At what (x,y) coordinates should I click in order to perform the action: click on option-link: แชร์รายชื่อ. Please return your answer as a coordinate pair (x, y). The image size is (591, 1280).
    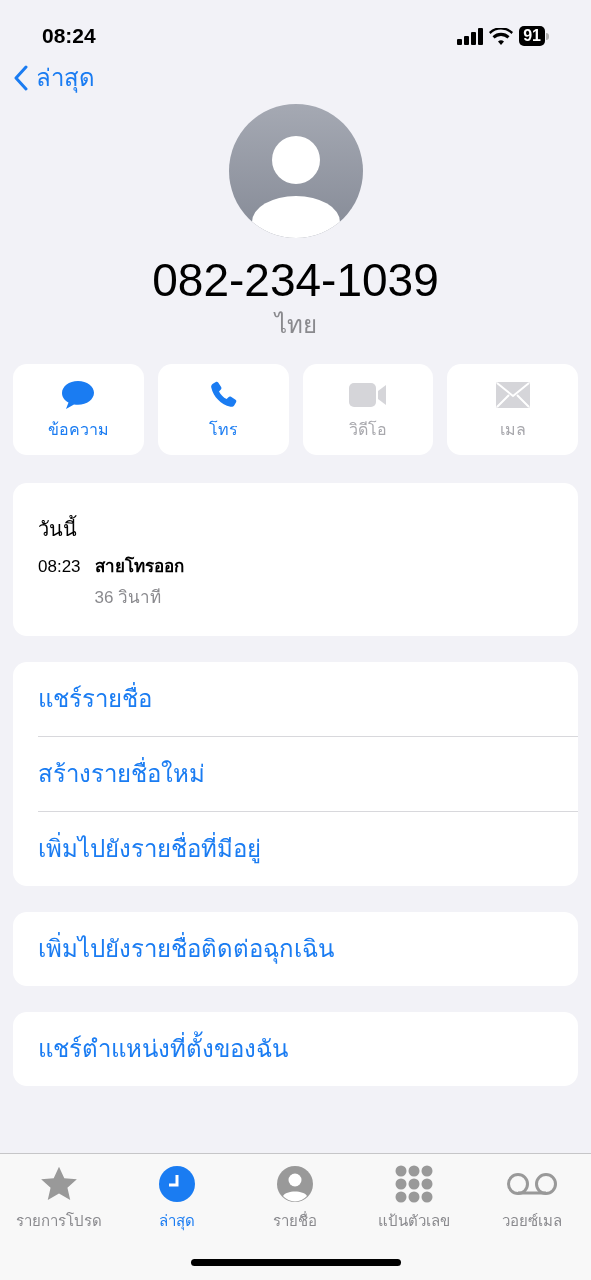
    Looking at the image, I should click on (308, 699).